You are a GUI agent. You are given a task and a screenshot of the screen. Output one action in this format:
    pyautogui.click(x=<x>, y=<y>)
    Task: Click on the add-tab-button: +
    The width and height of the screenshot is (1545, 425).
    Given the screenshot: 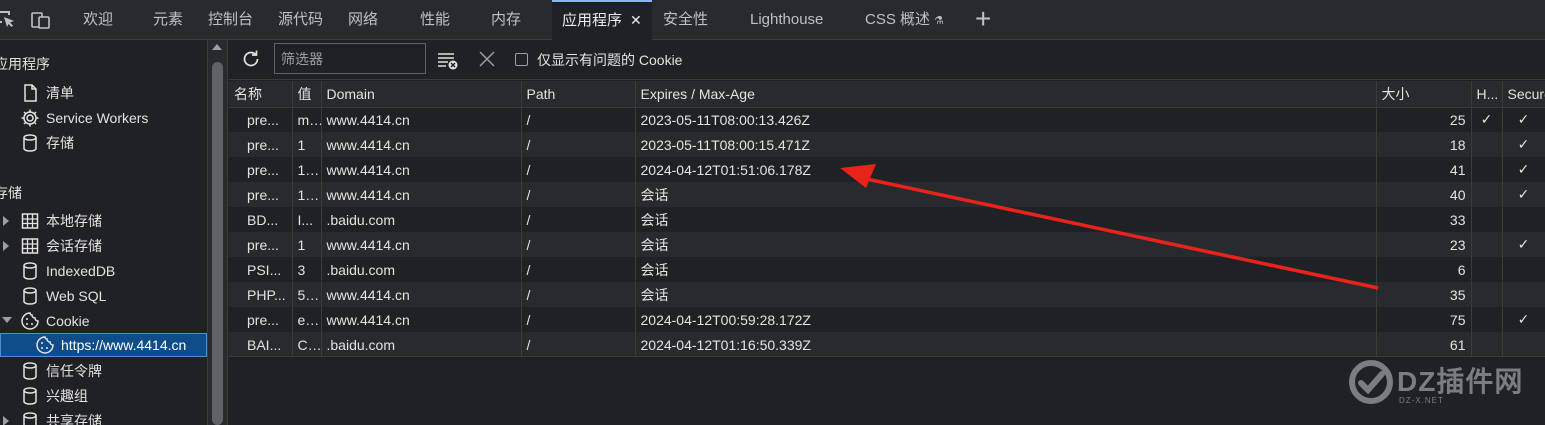 What is the action you would take?
    pyautogui.click(x=983, y=19)
    